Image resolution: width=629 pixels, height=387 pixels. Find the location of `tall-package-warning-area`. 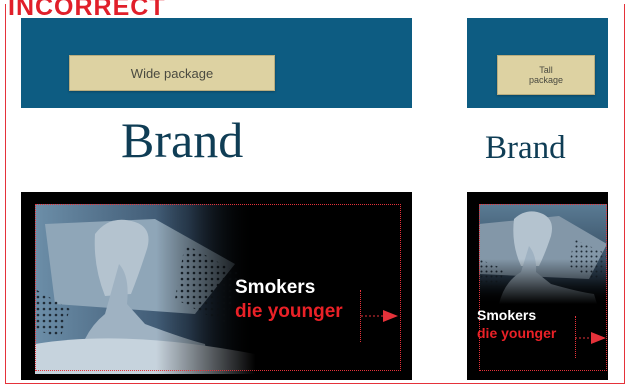

tall-package-warning-area is located at coordinates (543, 287).